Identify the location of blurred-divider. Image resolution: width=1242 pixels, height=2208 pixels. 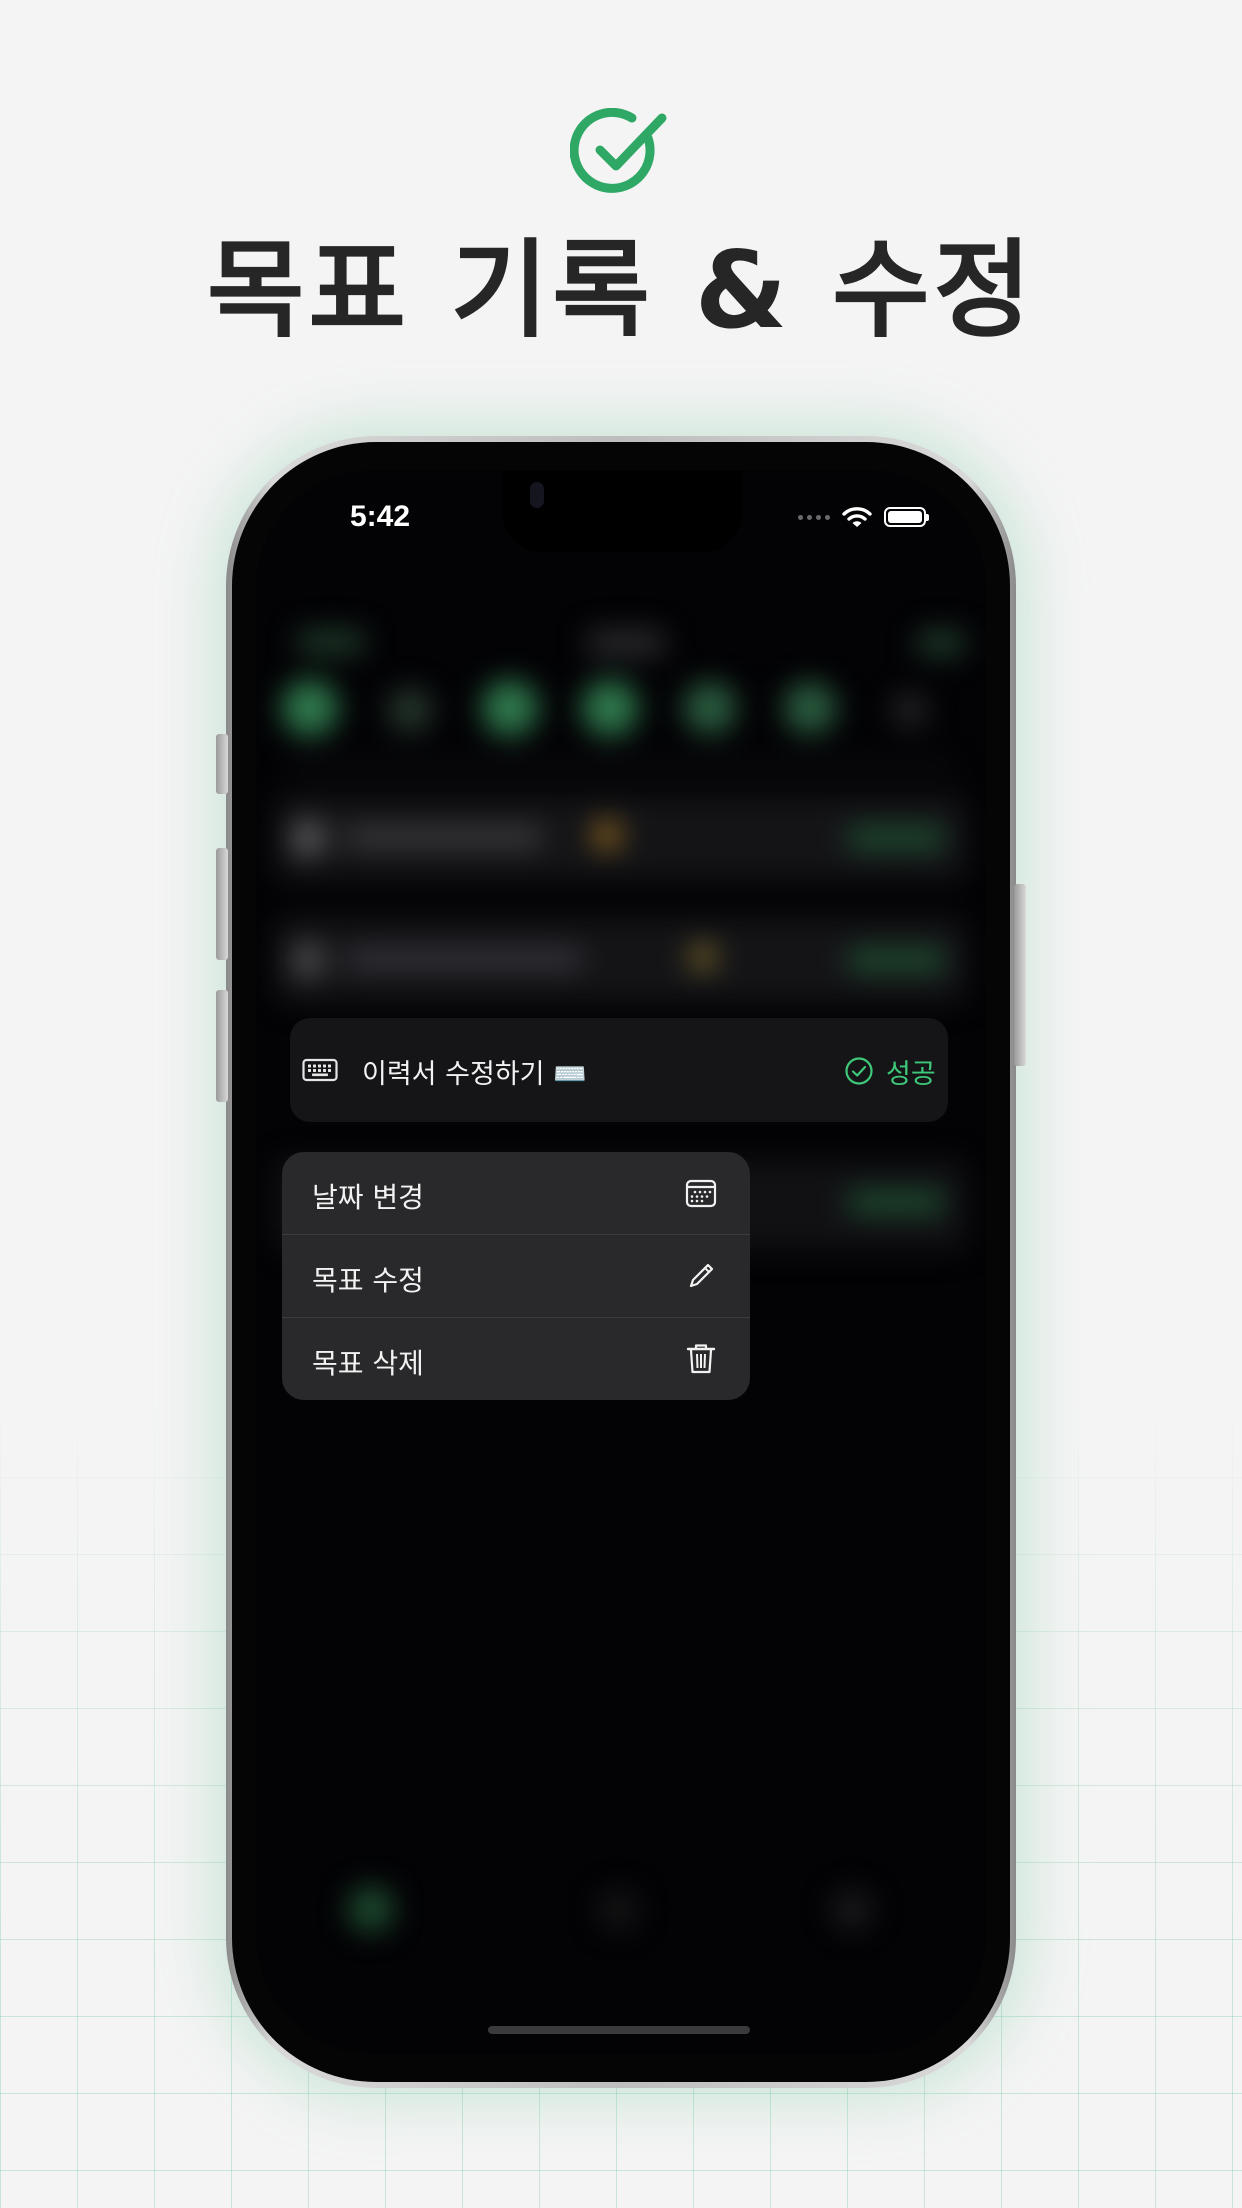
(621, 766).